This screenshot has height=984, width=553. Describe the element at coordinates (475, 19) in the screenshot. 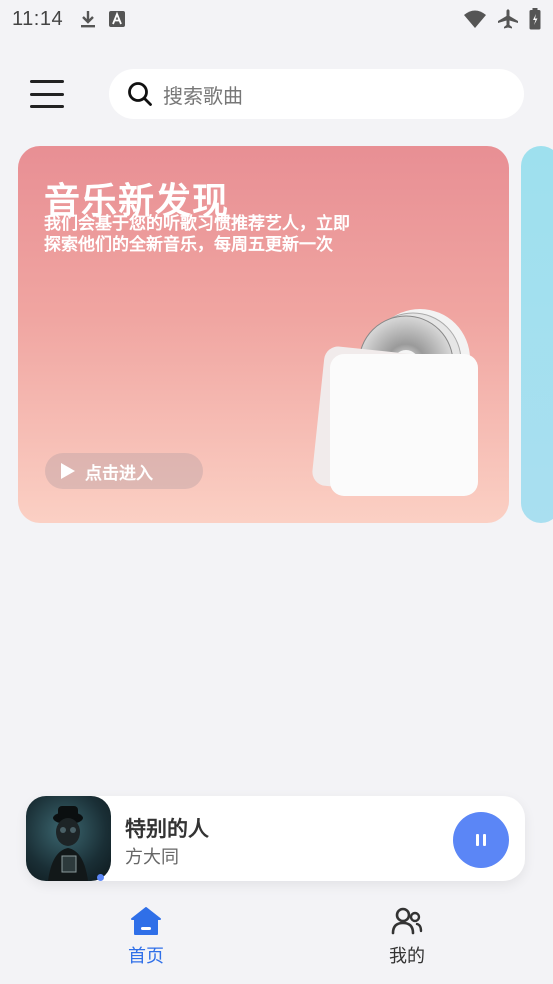

I see `wifi-icon` at that location.